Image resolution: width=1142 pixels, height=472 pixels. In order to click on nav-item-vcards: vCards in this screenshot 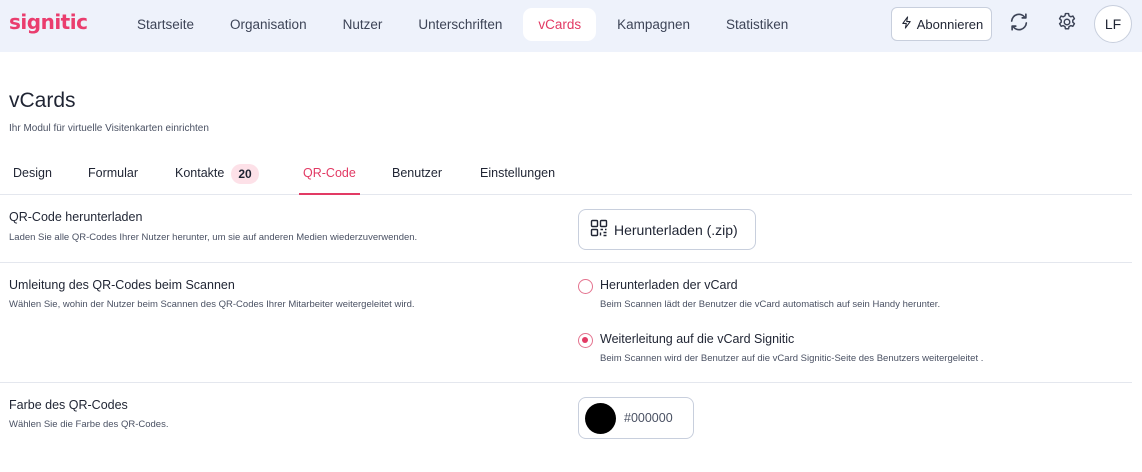, I will do `click(560, 24)`.